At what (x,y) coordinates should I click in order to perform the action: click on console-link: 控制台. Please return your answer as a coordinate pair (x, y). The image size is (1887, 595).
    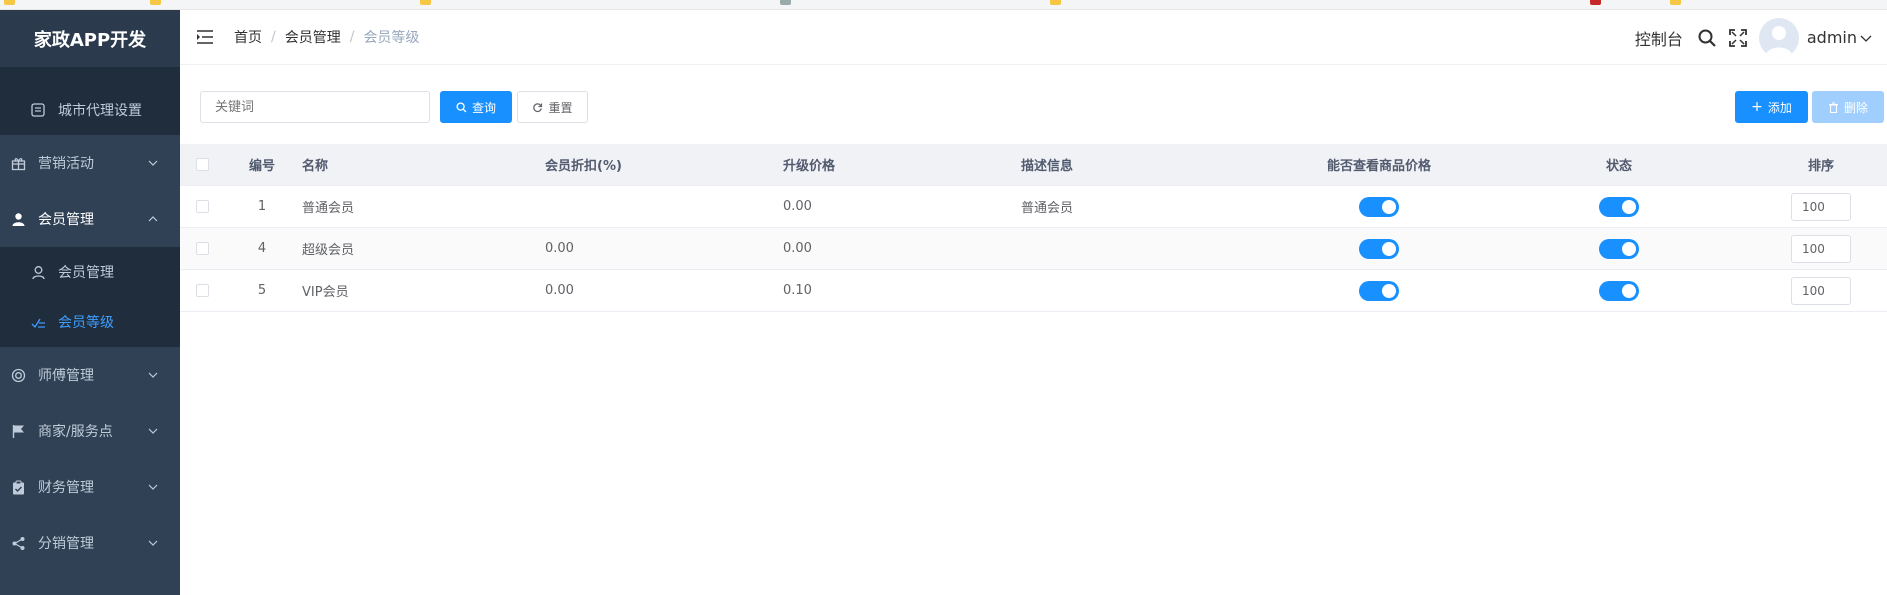
    Looking at the image, I should click on (1659, 38).